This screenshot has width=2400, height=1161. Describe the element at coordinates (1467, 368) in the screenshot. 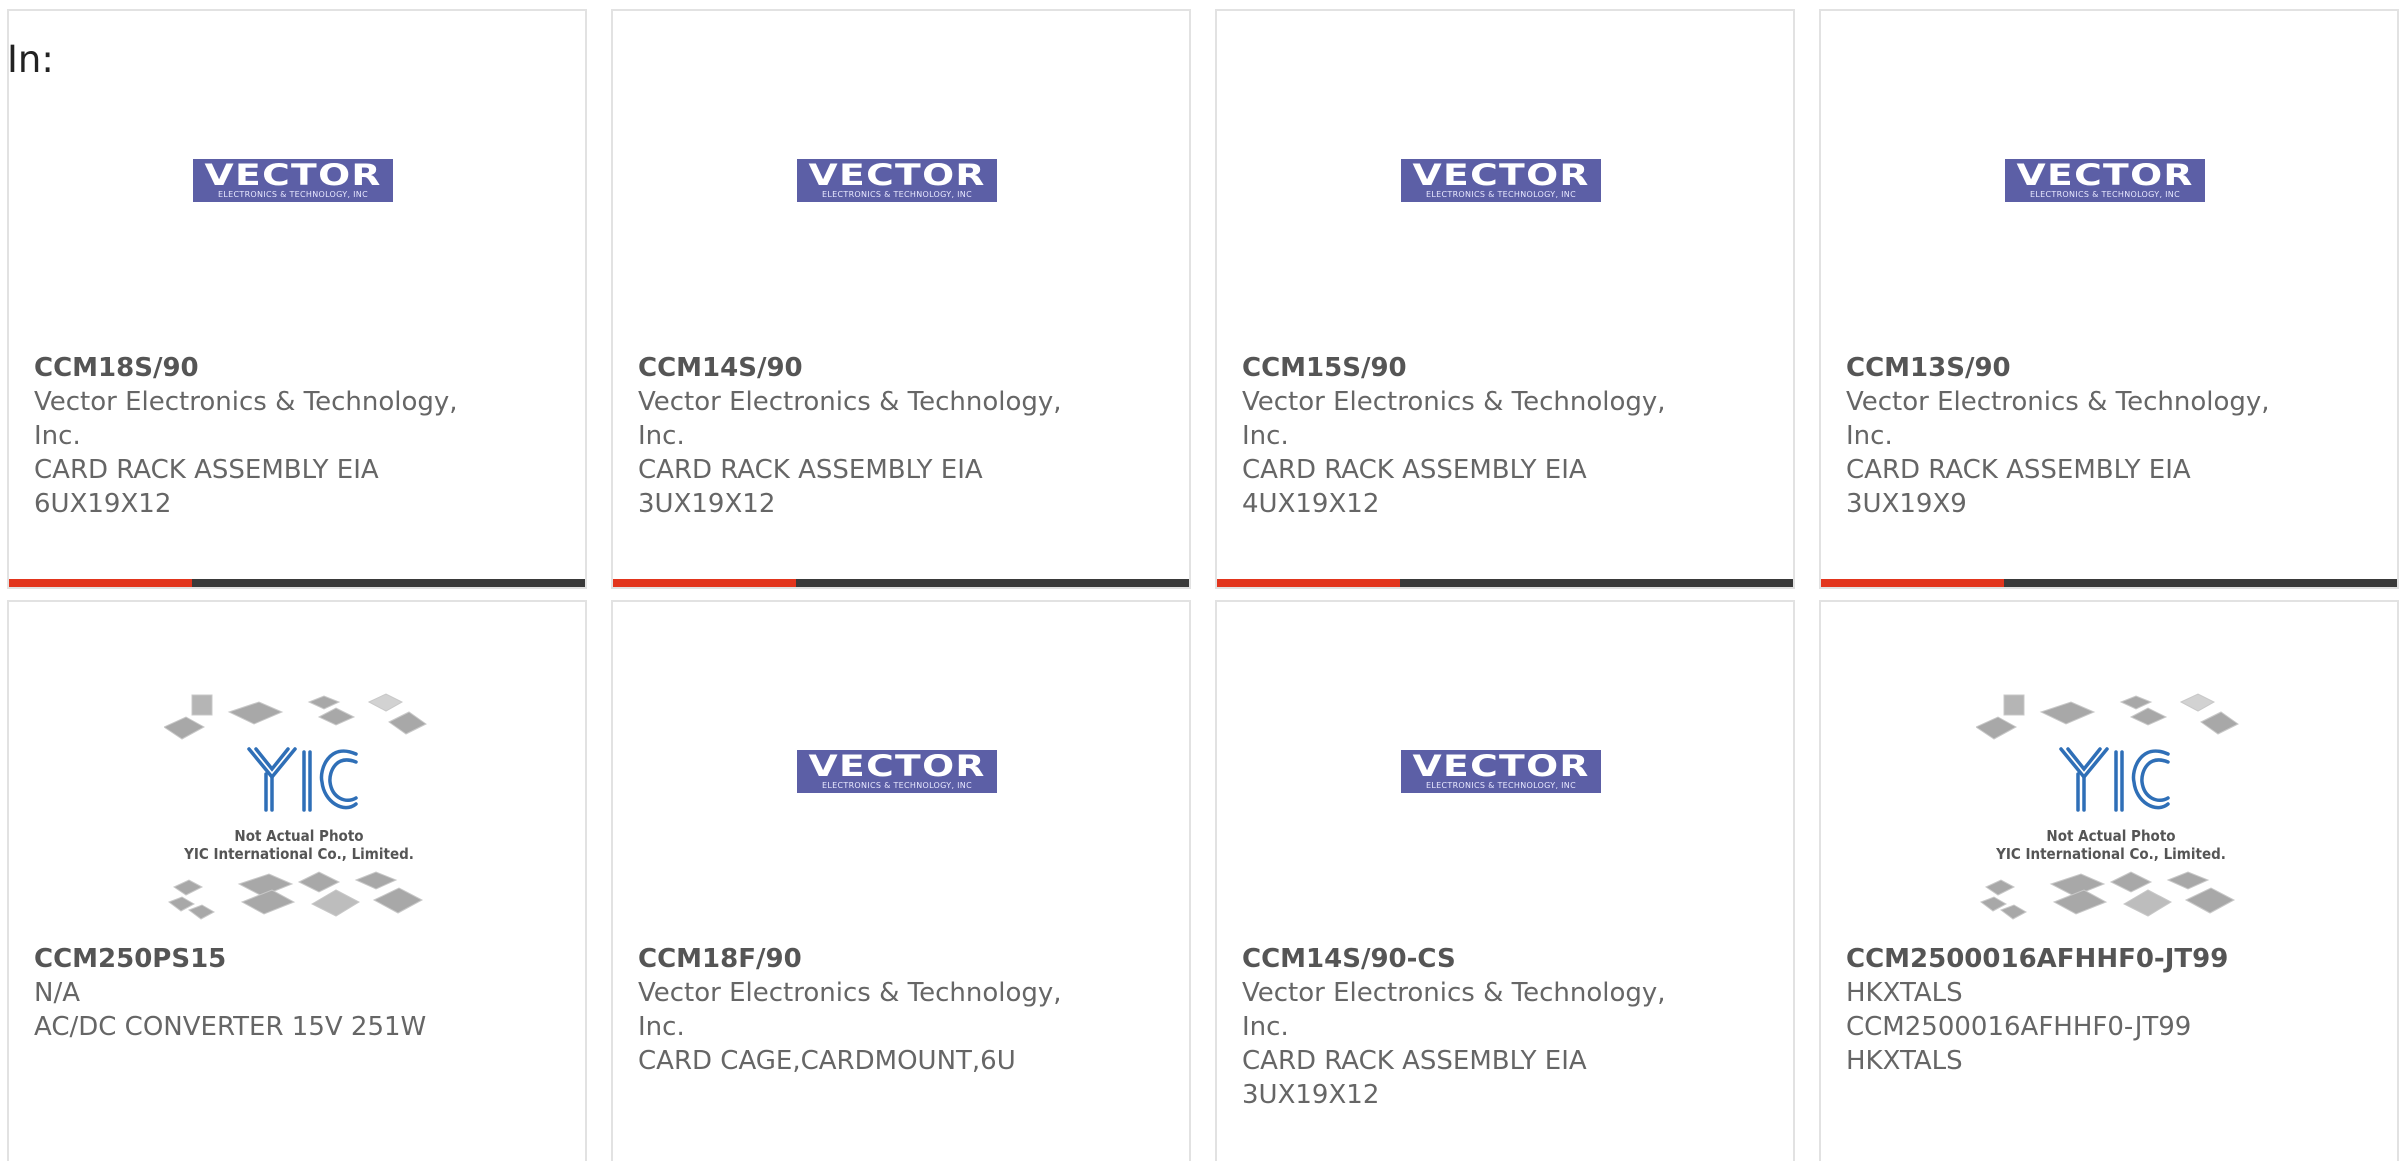

I see `part-number-link: CCM15S/90` at that location.